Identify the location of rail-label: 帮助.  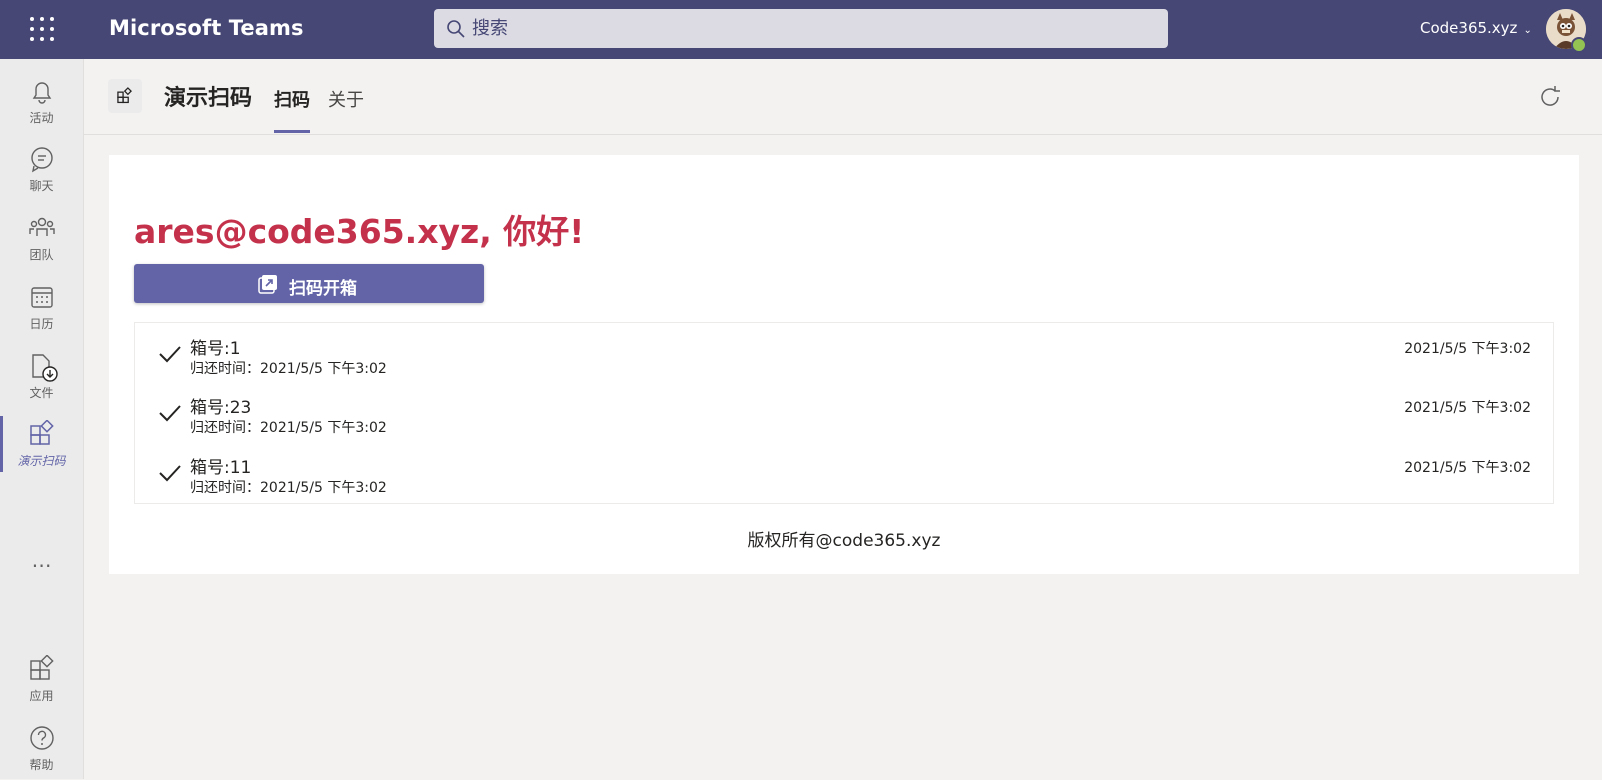
(41, 765).